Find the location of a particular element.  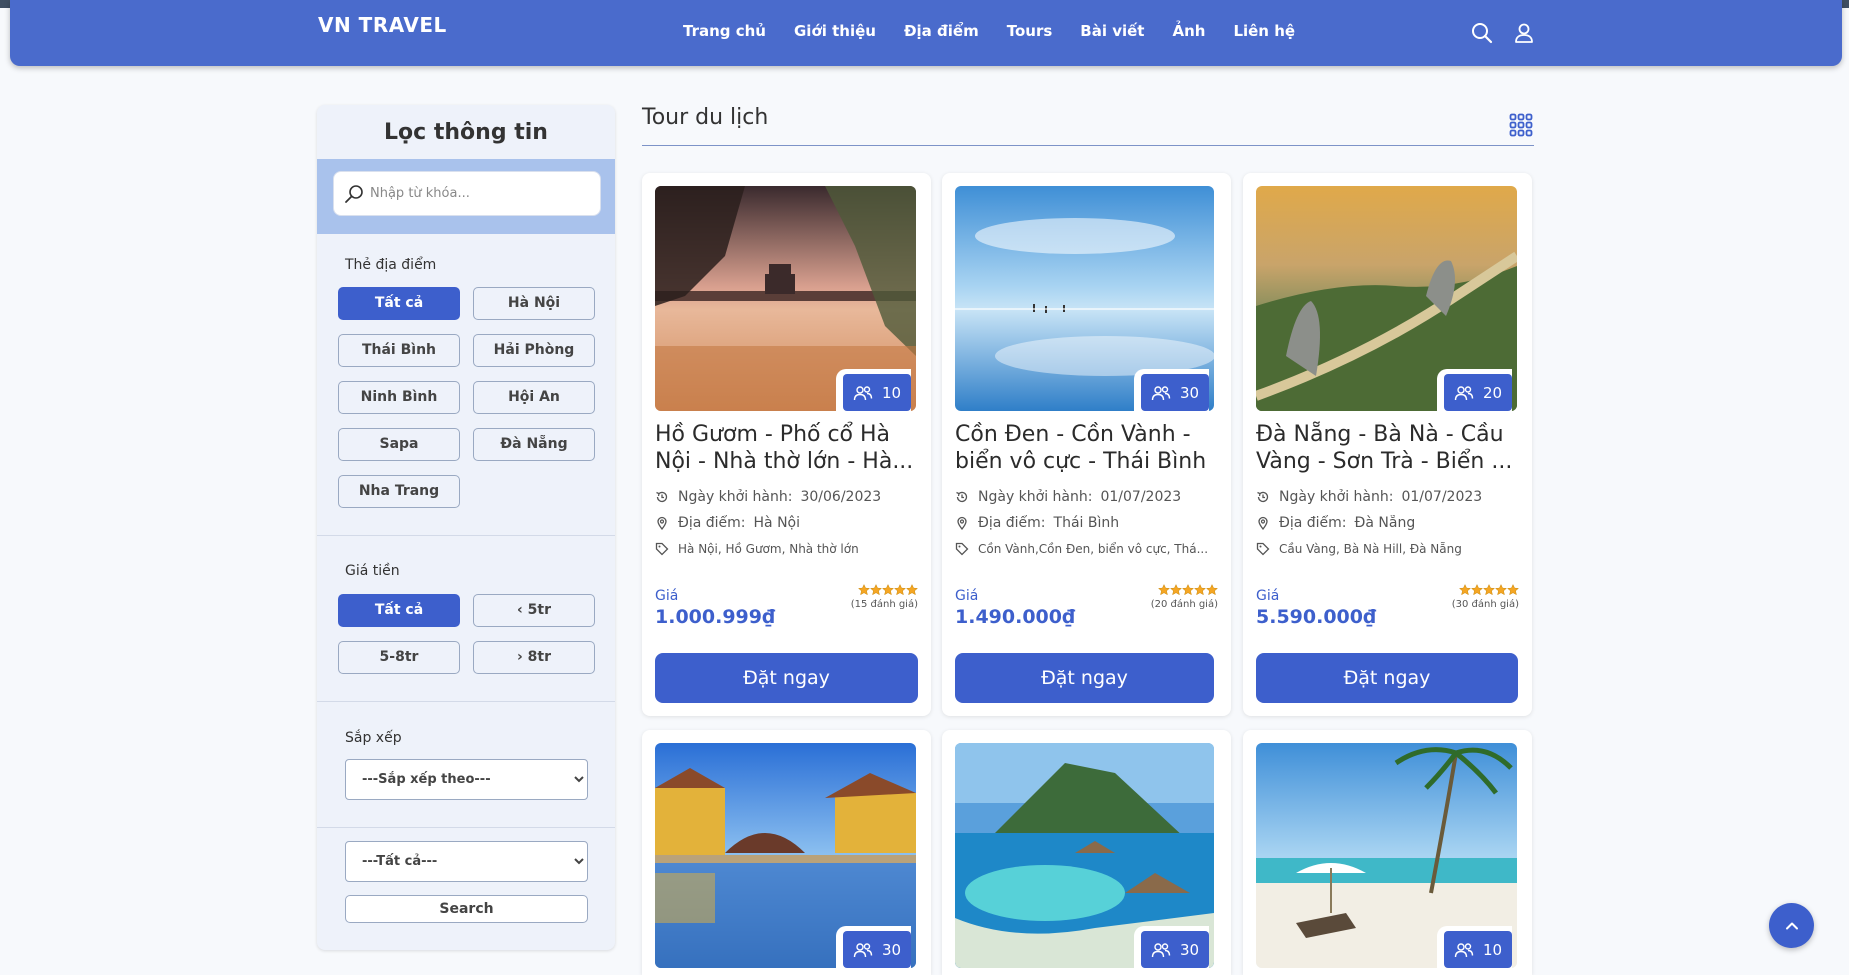

sidebar-search-area is located at coordinates (466, 196).